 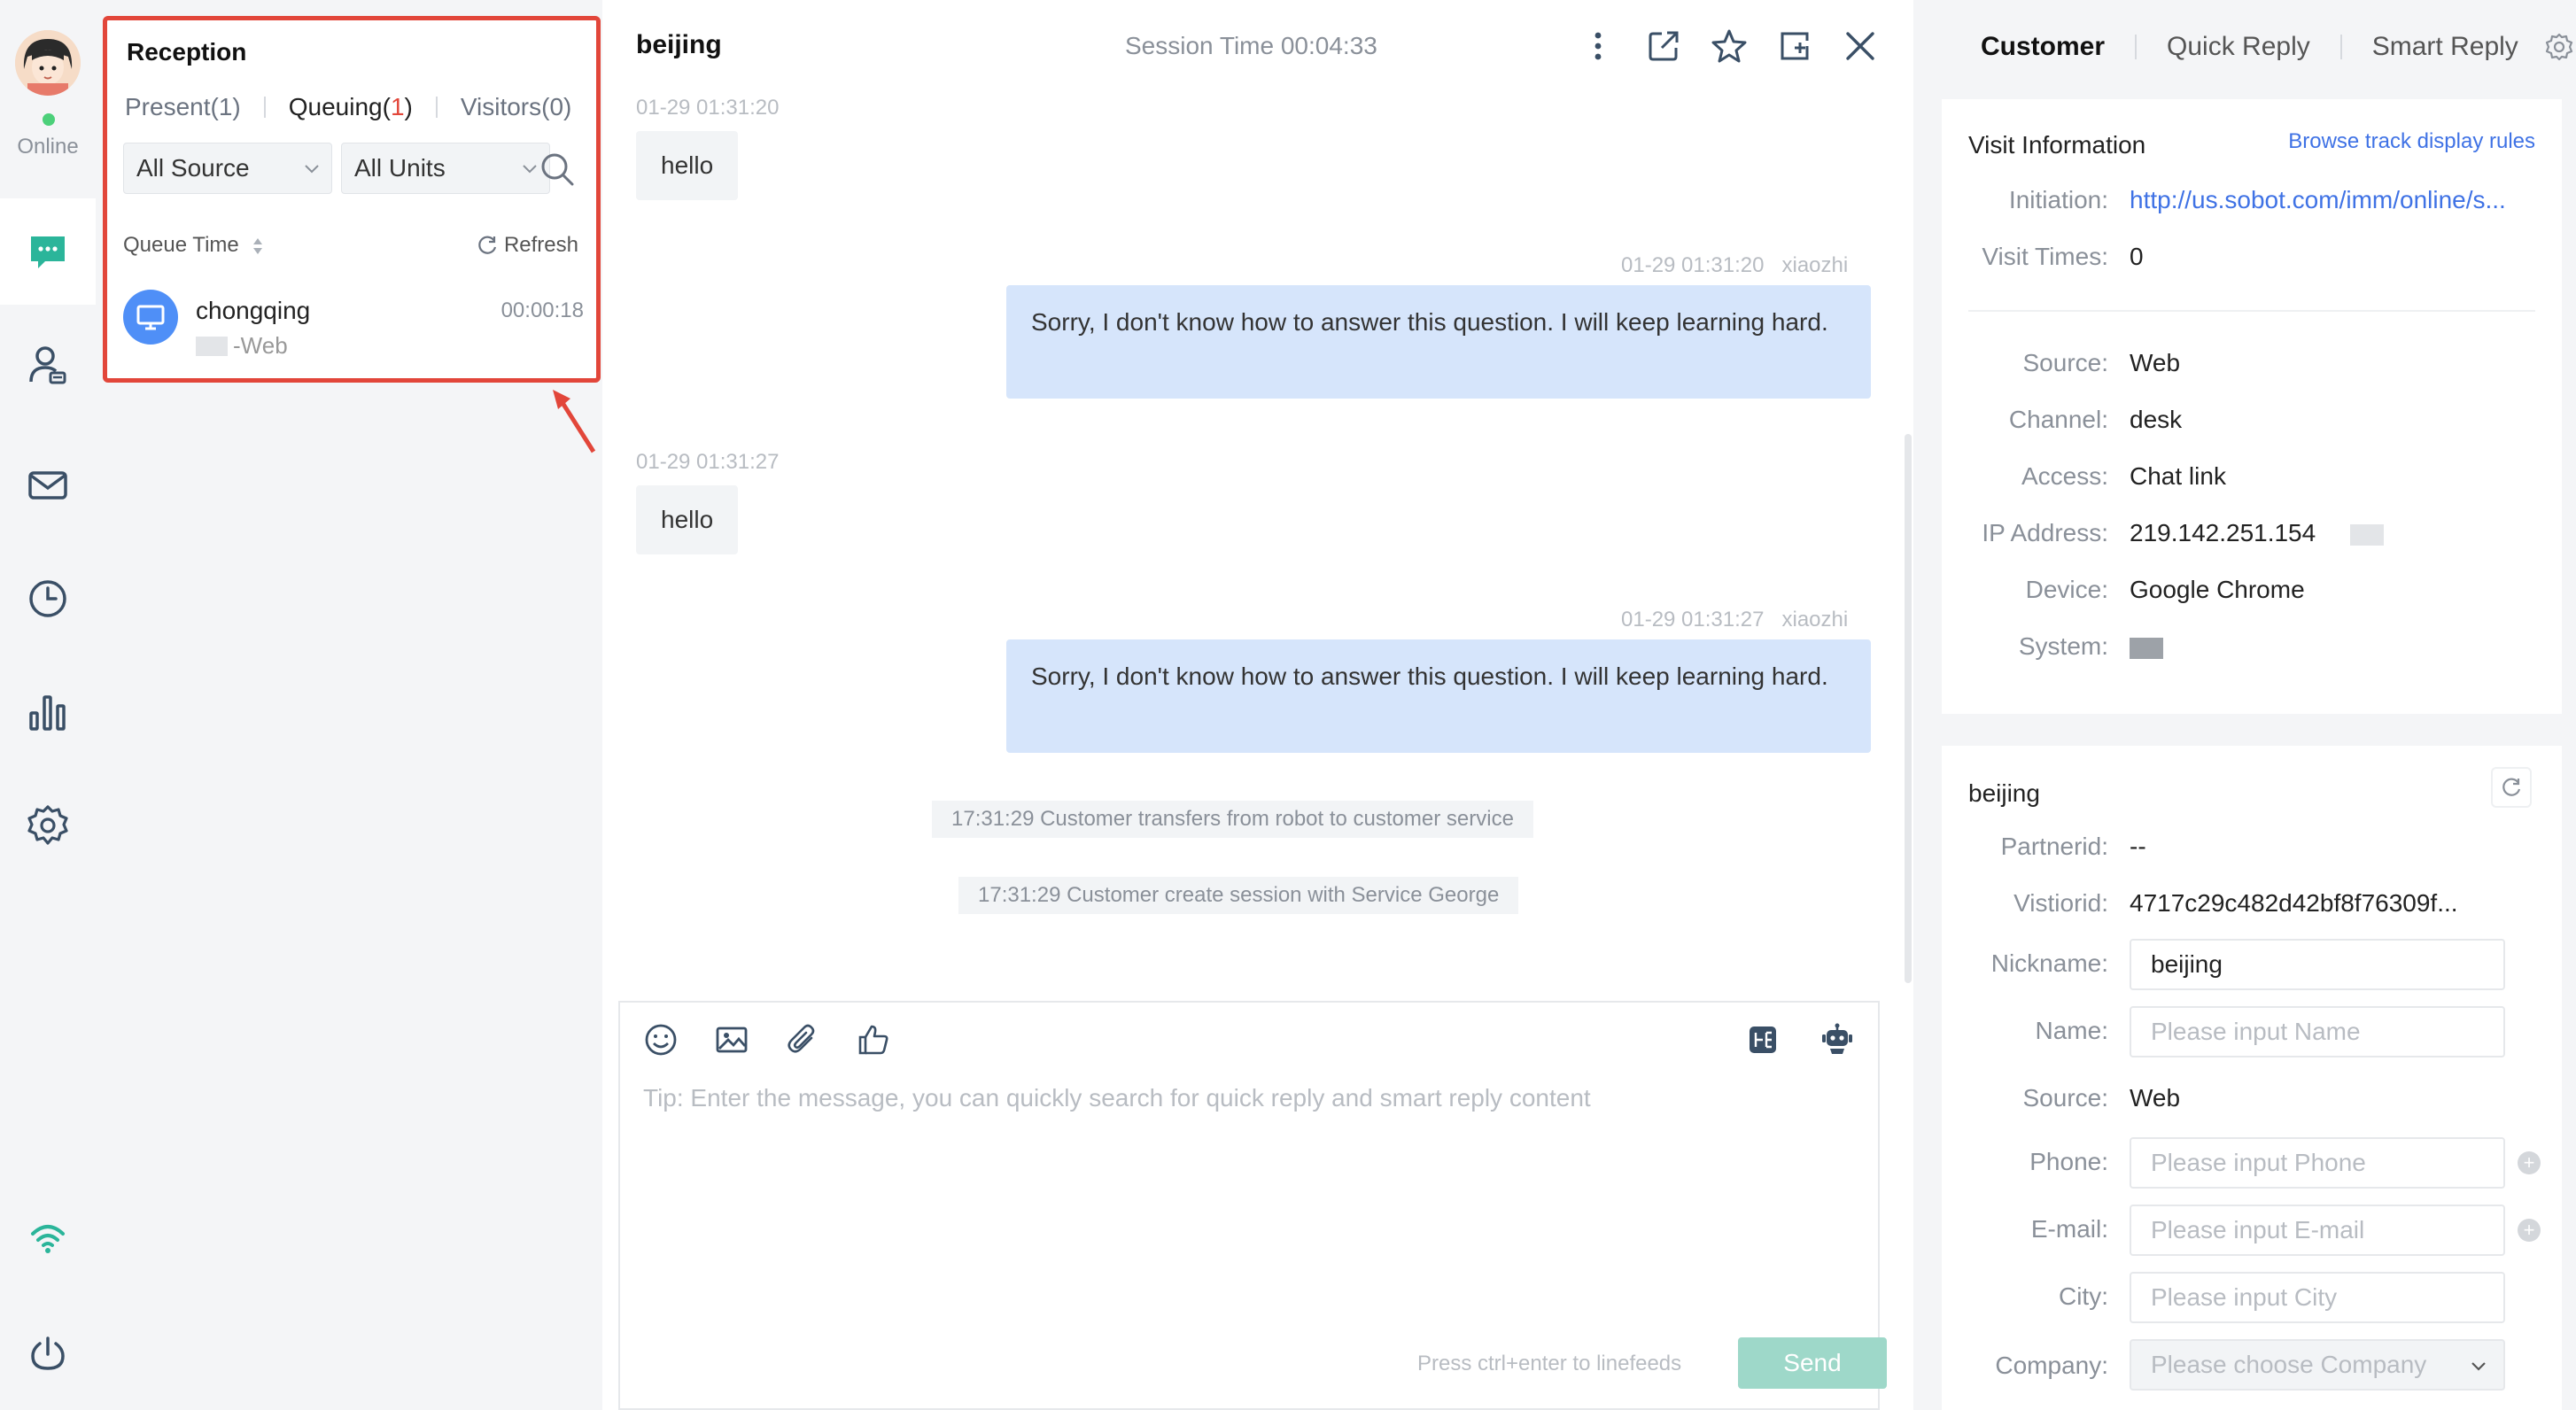 I want to click on star-button, so click(x=1729, y=46).